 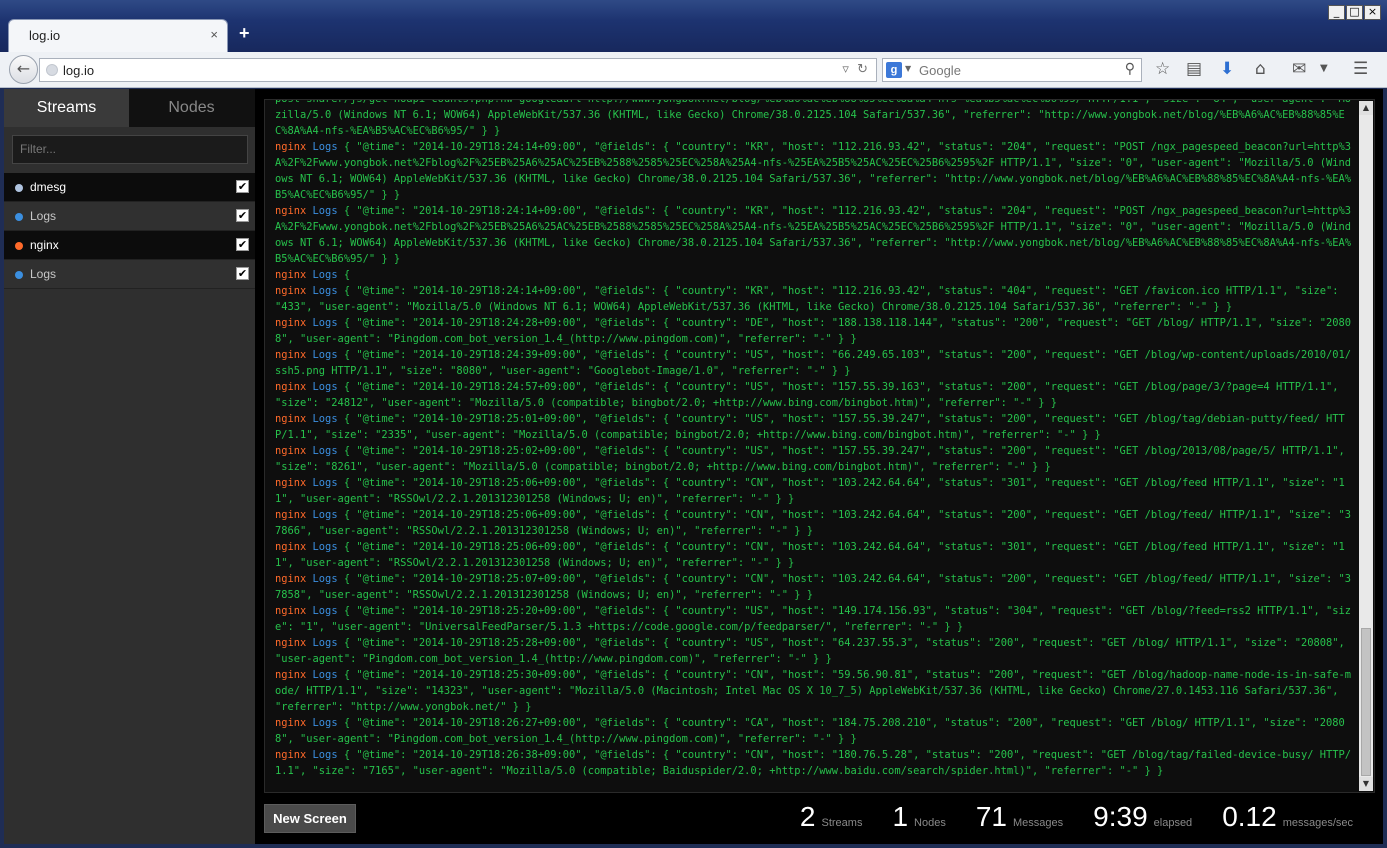 I want to click on back-button: ←, so click(x=23, y=69).